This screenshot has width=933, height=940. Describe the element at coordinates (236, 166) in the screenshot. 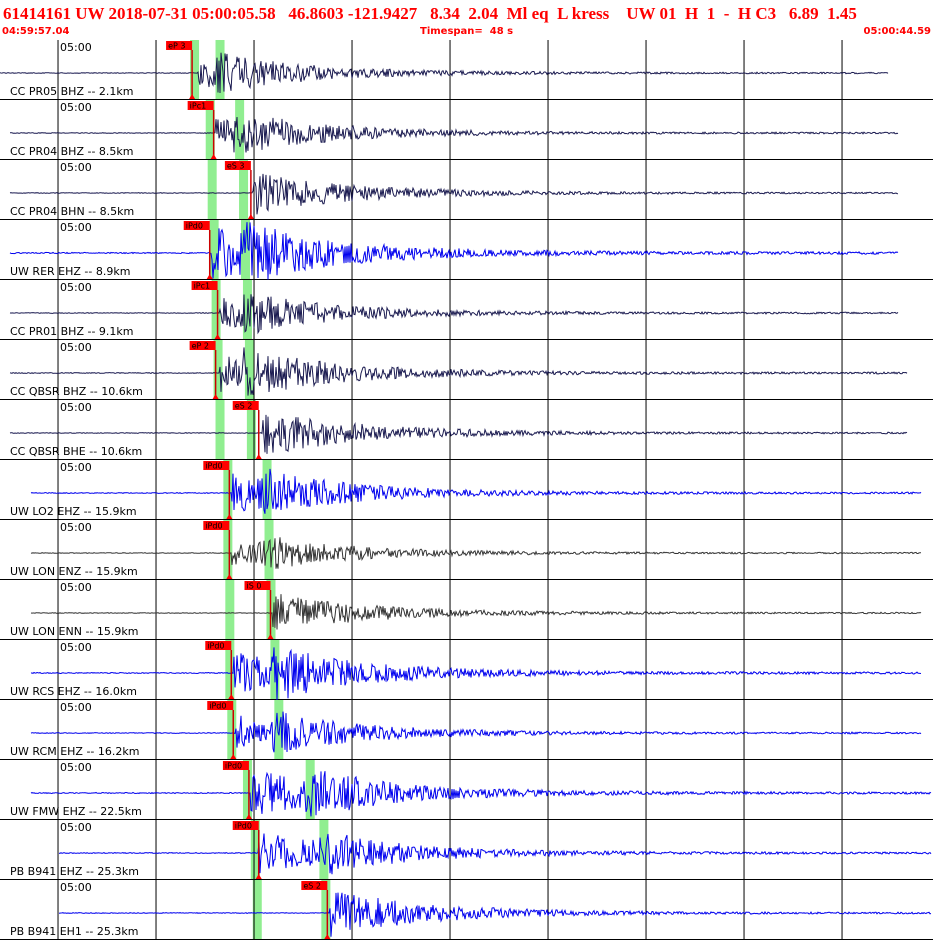

I see `pick-label: eS 3` at that location.